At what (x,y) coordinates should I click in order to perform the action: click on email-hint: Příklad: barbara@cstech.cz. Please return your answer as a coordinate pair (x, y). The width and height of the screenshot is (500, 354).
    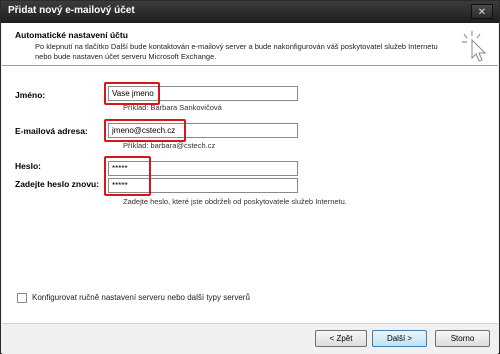
    Looking at the image, I should click on (169, 145).